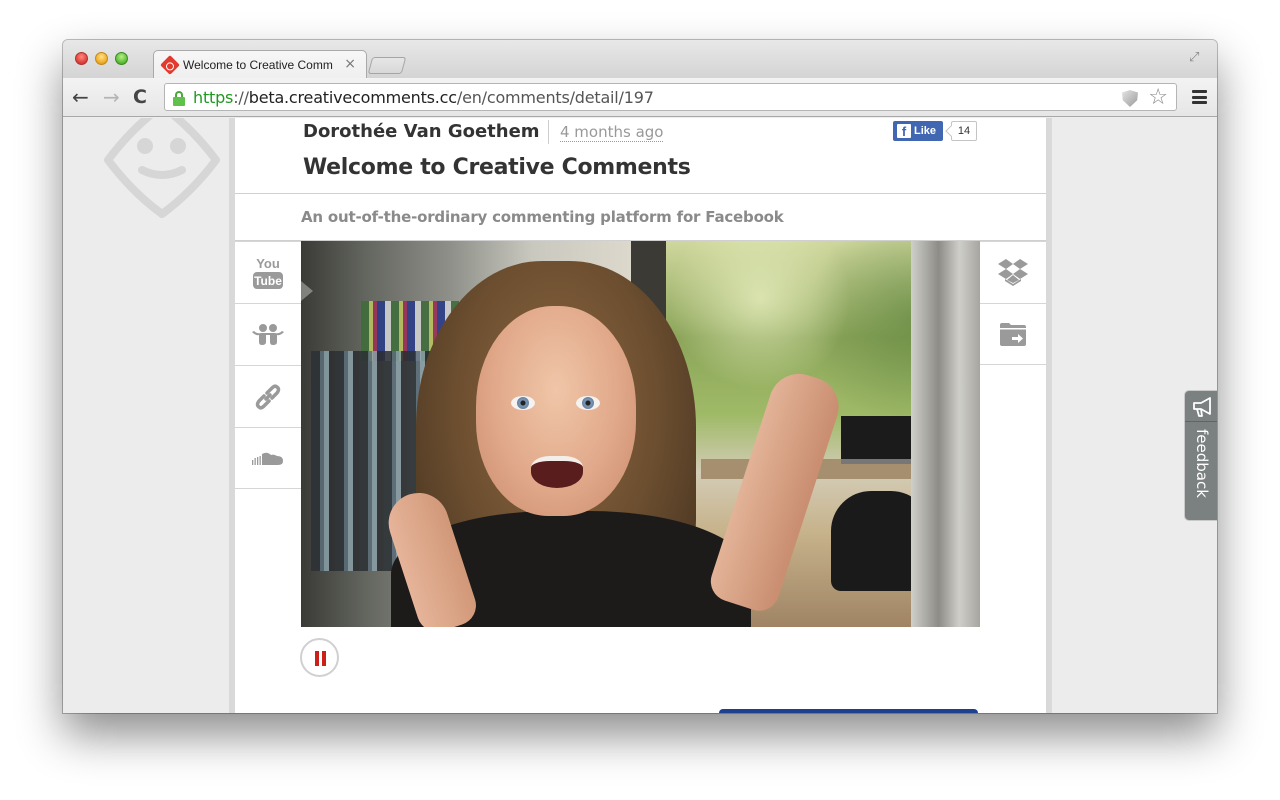 The width and height of the screenshot is (1280, 800). I want to click on youtube-icon-top: You, so click(268, 263).